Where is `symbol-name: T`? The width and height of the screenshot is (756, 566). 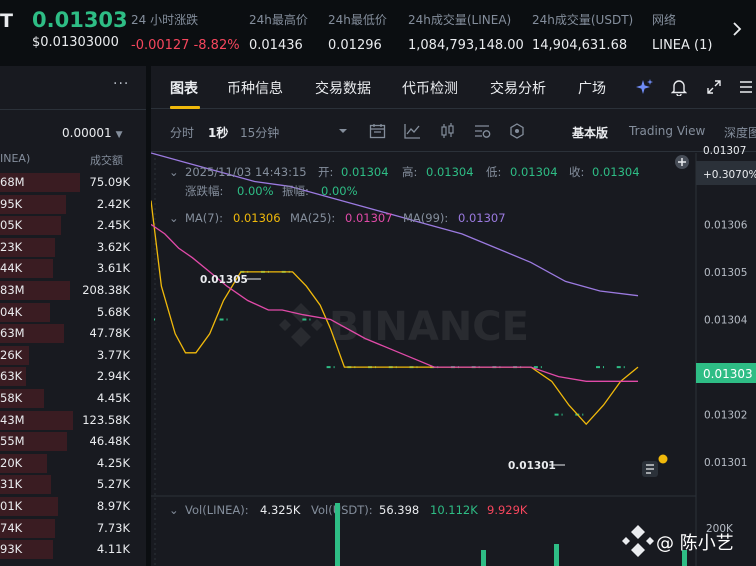
symbol-name: T is located at coordinates (6, 21).